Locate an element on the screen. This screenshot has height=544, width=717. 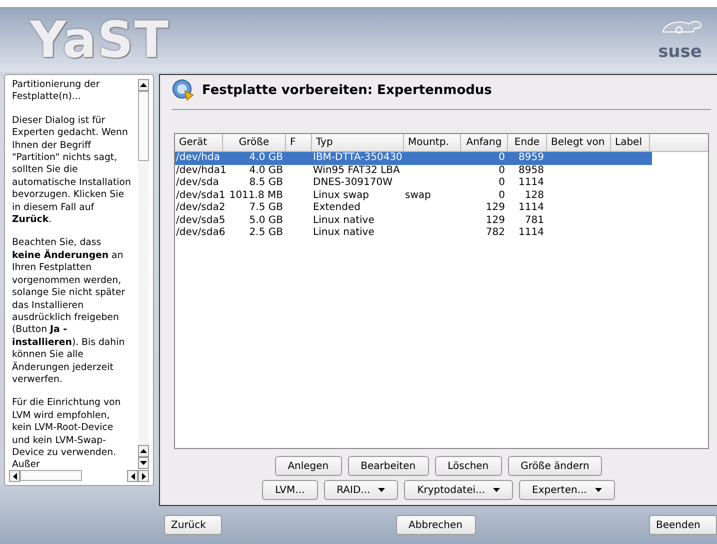
suse-logo: suse is located at coordinates (680, 39).